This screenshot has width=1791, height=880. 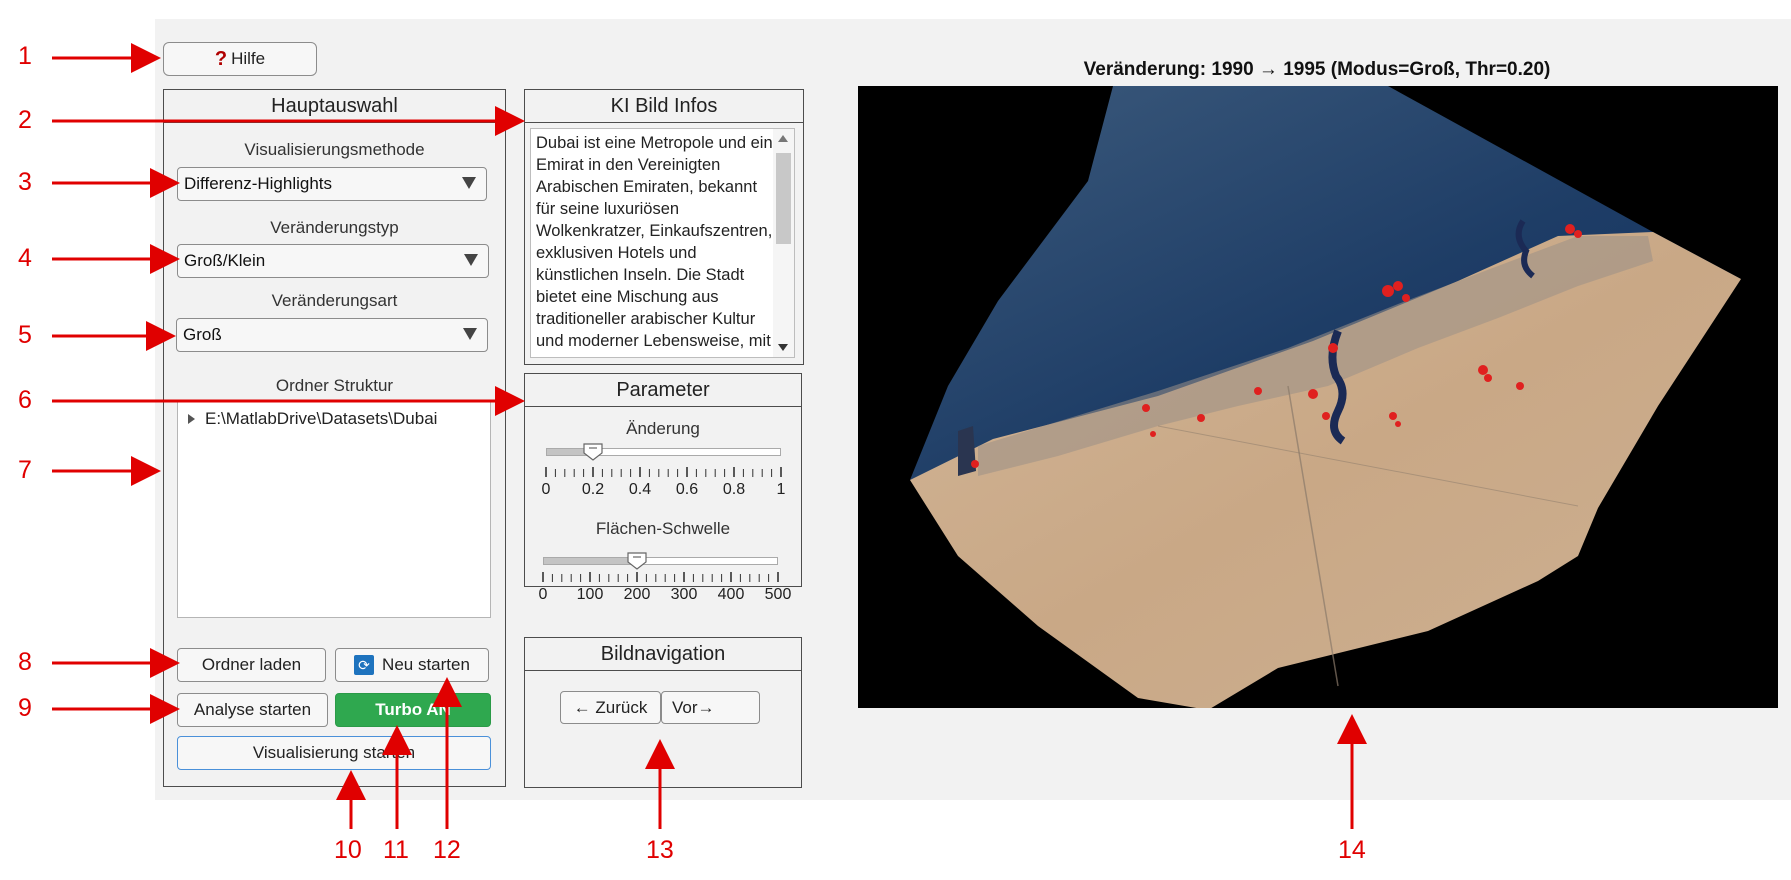 What do you see at coordinates (348, 850) in the screenshot?
I see `annotation-10: 10` at bounding box center [348, 850].